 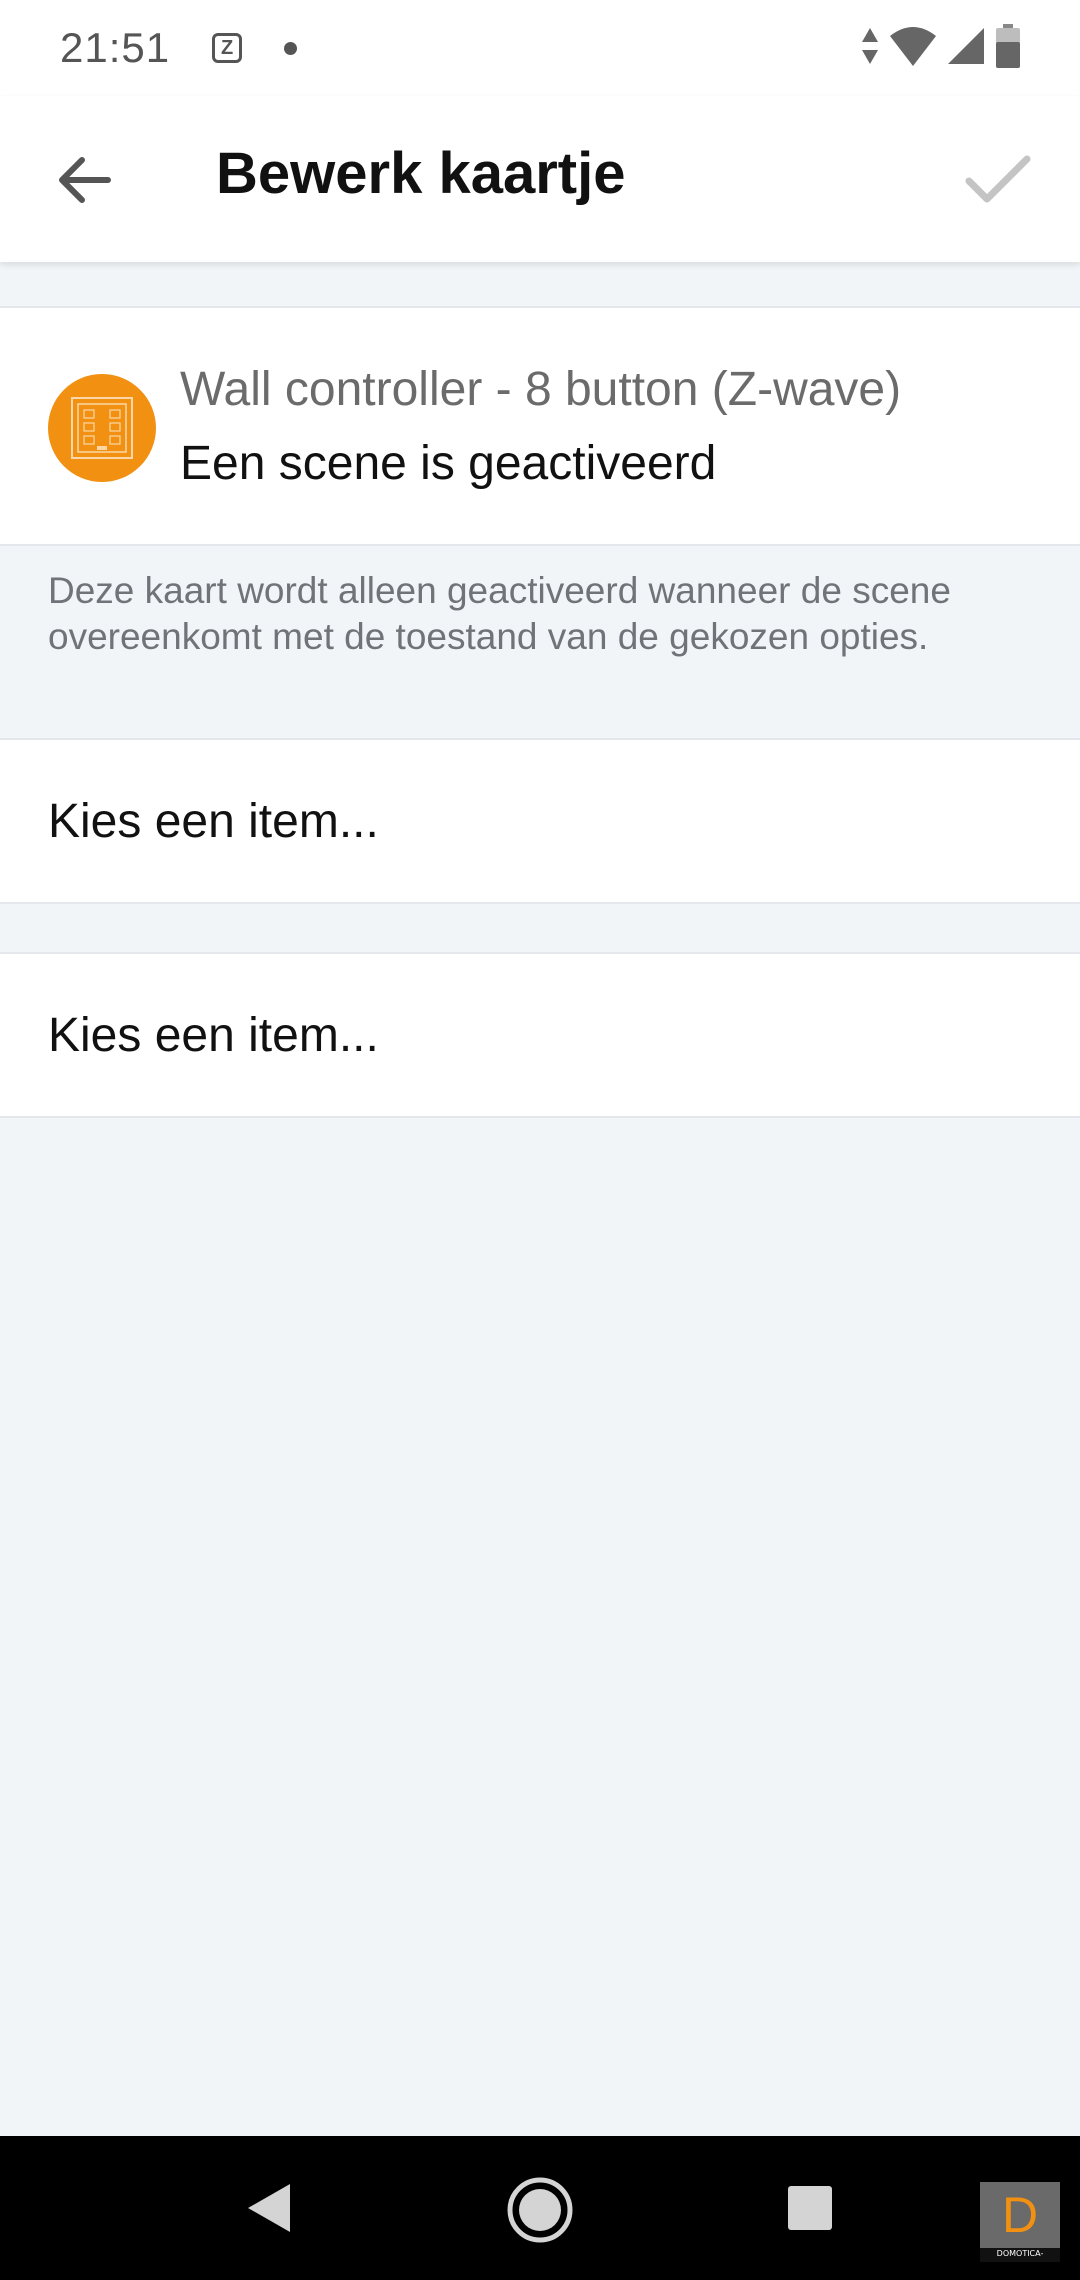 I want to click on watermark-letter: D, so click(x=1020, y=2215).